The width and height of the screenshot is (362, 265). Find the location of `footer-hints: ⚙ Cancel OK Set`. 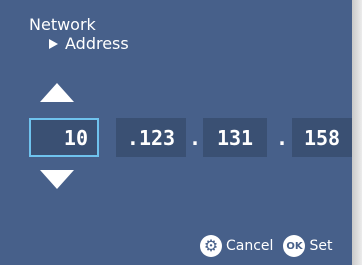

footer-hints: ⚙ Cancel OK Set is located at coordinates (266, 246).